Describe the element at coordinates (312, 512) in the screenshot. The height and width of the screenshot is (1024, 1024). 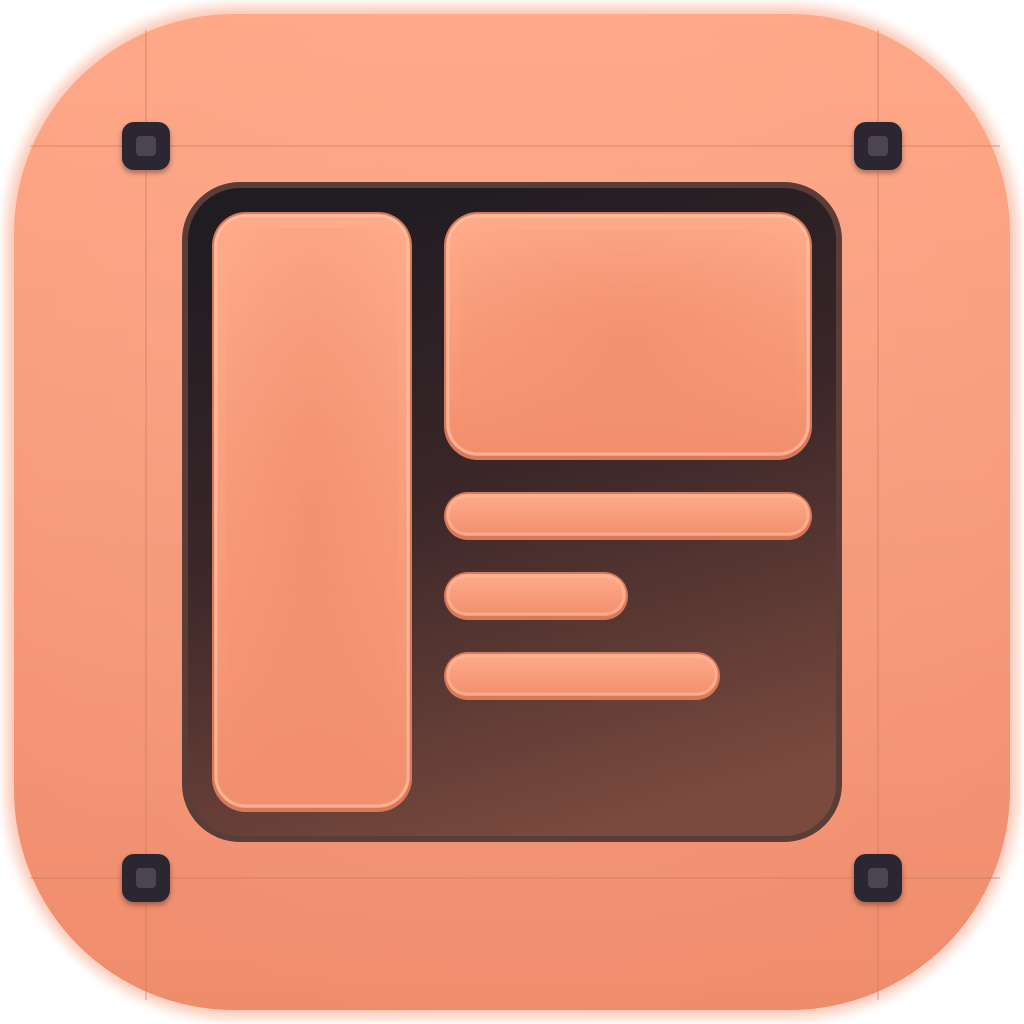
I see `layout-sidebar-block` at that location.